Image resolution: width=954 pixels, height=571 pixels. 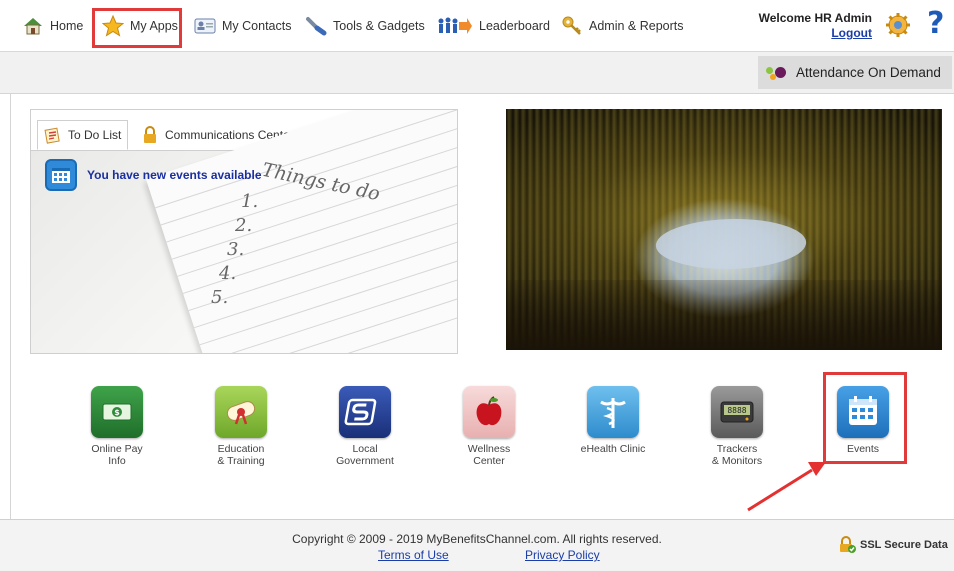 I want to click on help-icon: ?, so click(x=935, y=23).